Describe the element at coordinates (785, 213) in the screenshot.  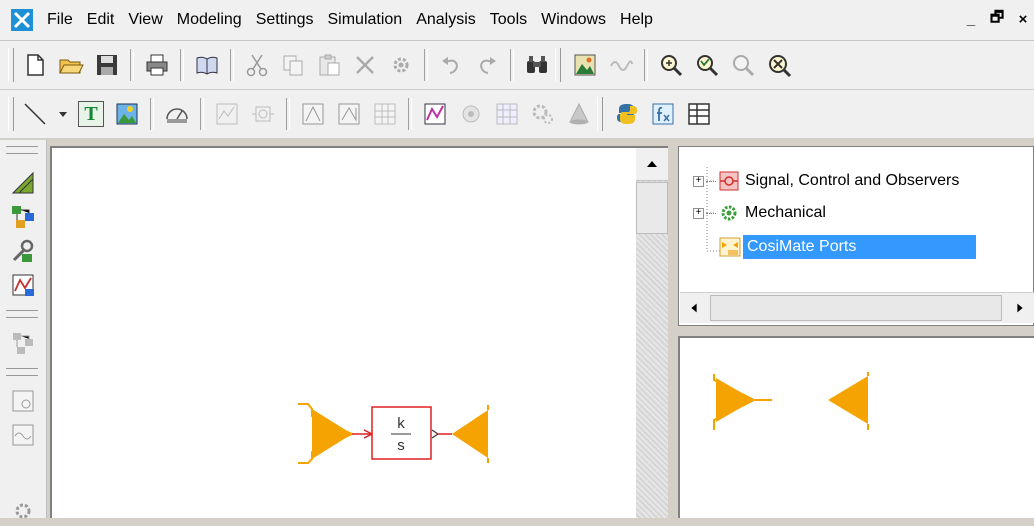
I see `tree-item-label: Mechanical` at that location.